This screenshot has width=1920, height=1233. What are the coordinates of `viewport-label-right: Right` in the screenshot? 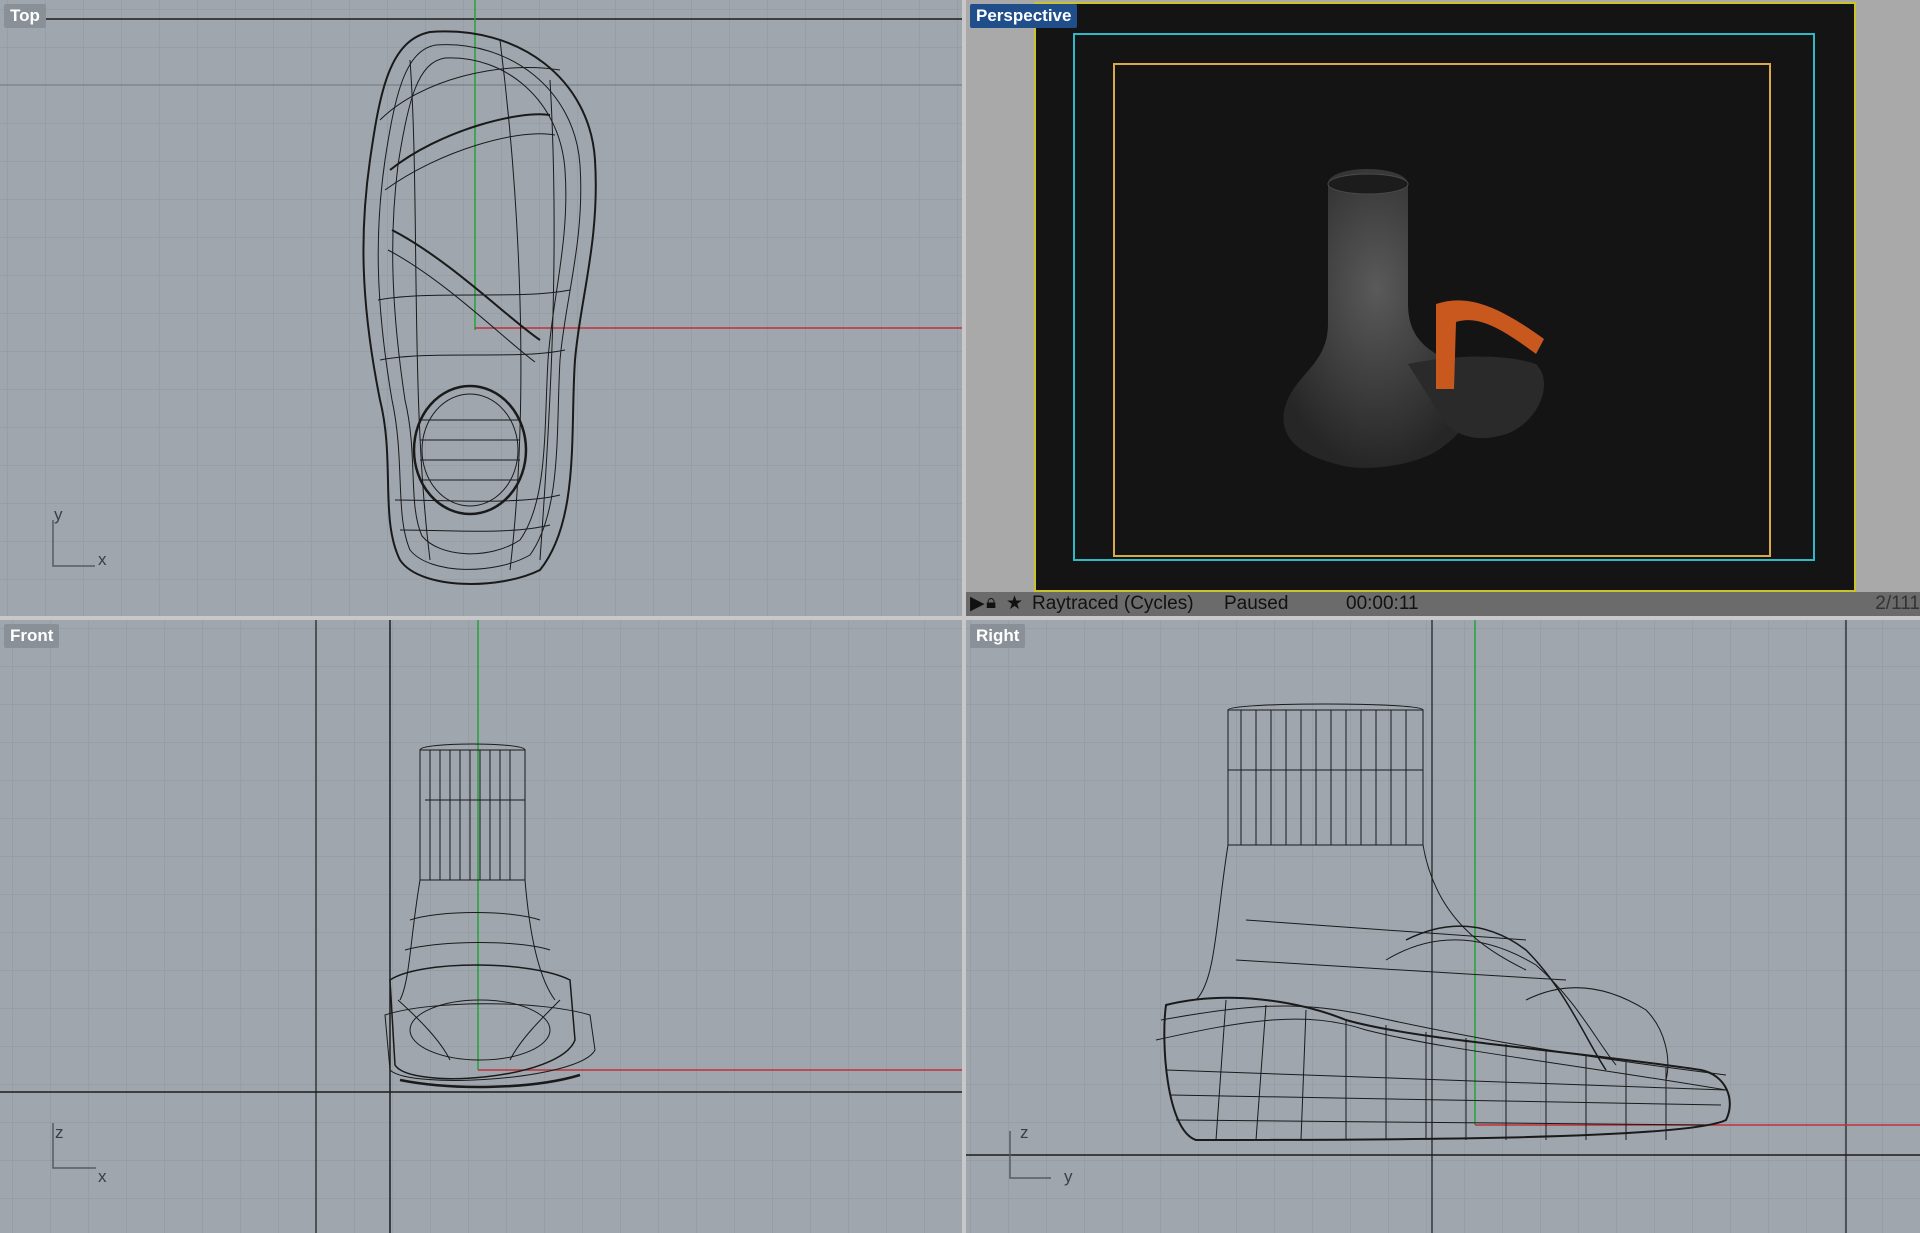 It's located at (998, 636).